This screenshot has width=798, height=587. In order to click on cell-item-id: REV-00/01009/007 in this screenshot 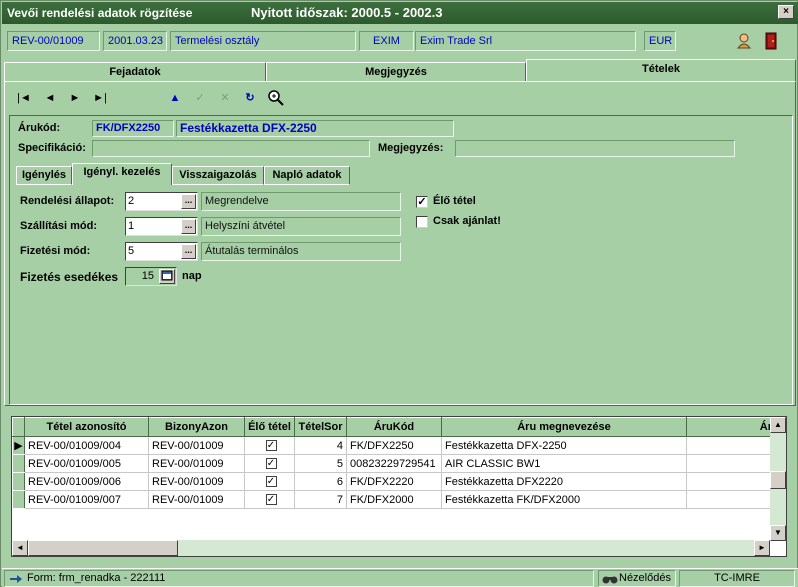, I will do `click(86, 499)`.